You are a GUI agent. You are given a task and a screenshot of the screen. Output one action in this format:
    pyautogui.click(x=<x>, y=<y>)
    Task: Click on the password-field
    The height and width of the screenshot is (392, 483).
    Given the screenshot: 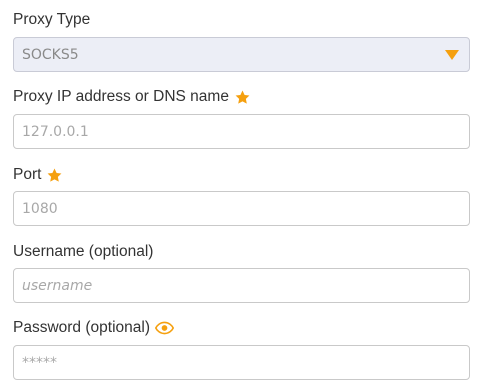 What is the action you would take?
    pyautogui.click(x=241, y=362)
    